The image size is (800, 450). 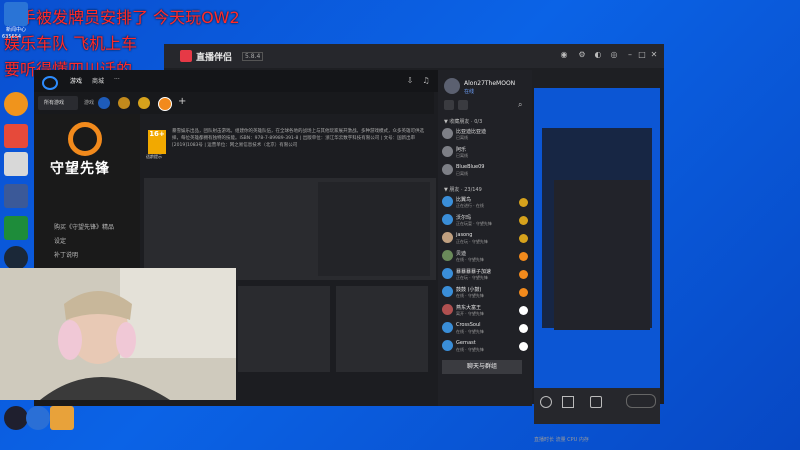 What do you see at coordinates (410, 81) in the screenshot?
I see `download-icon: ⇩` at bounding box center [410, 81].